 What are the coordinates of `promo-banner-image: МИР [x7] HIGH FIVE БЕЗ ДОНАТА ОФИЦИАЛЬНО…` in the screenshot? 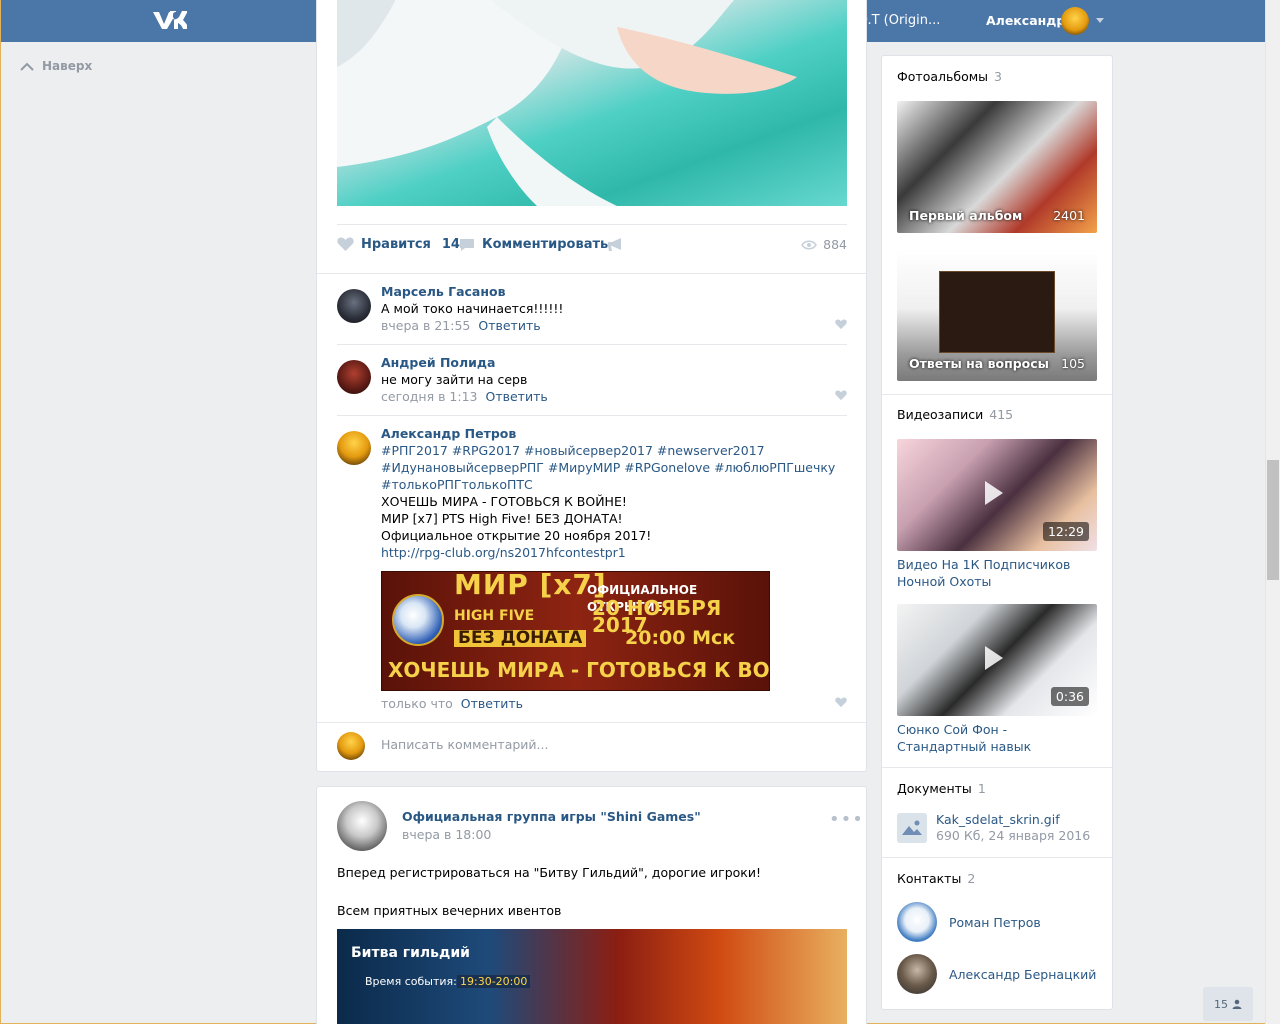 It's located at (575, 631).